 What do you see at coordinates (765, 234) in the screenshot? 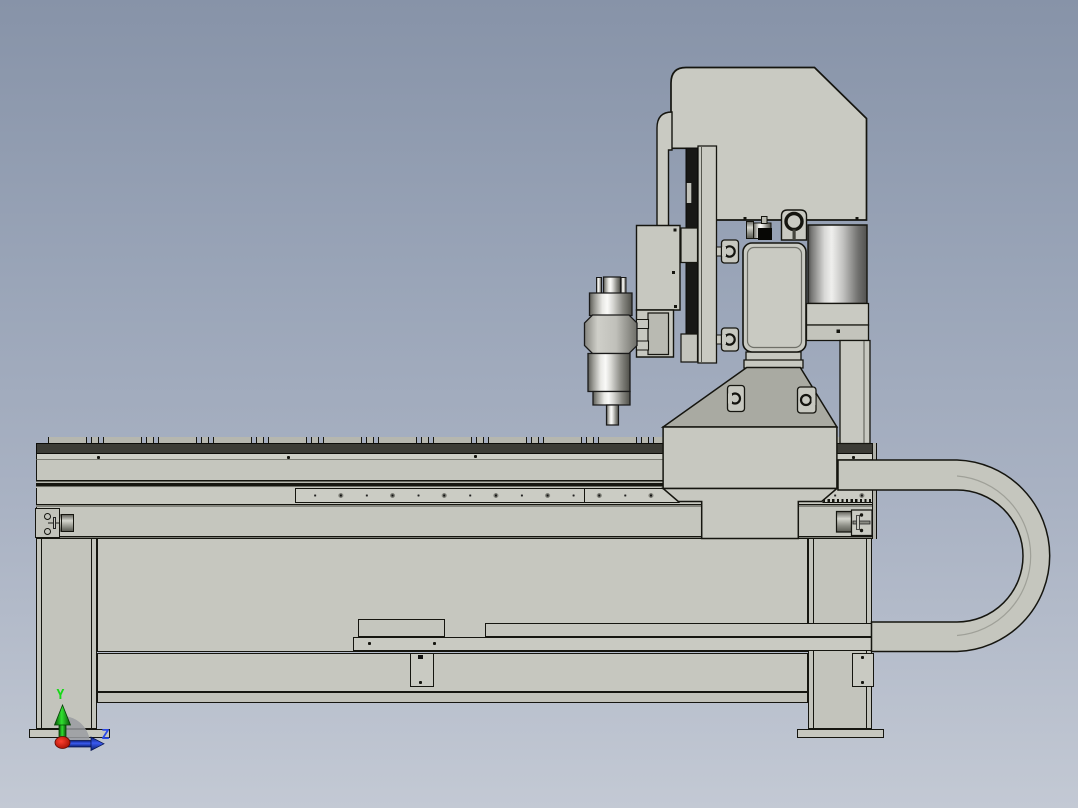
I see `sensor-block` at bounding box center [765, 234].